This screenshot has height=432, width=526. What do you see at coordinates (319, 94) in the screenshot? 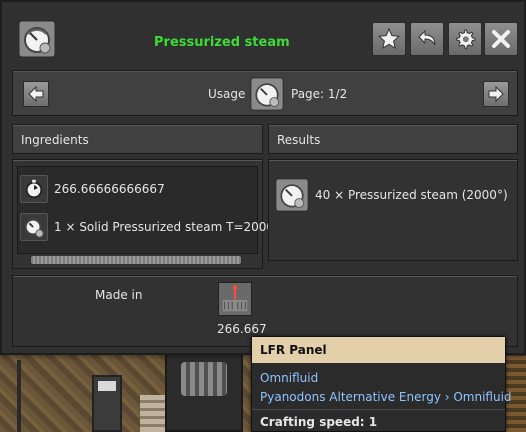
I see `page-indicator: Page: 1/2` at bounding box center [319, 94].